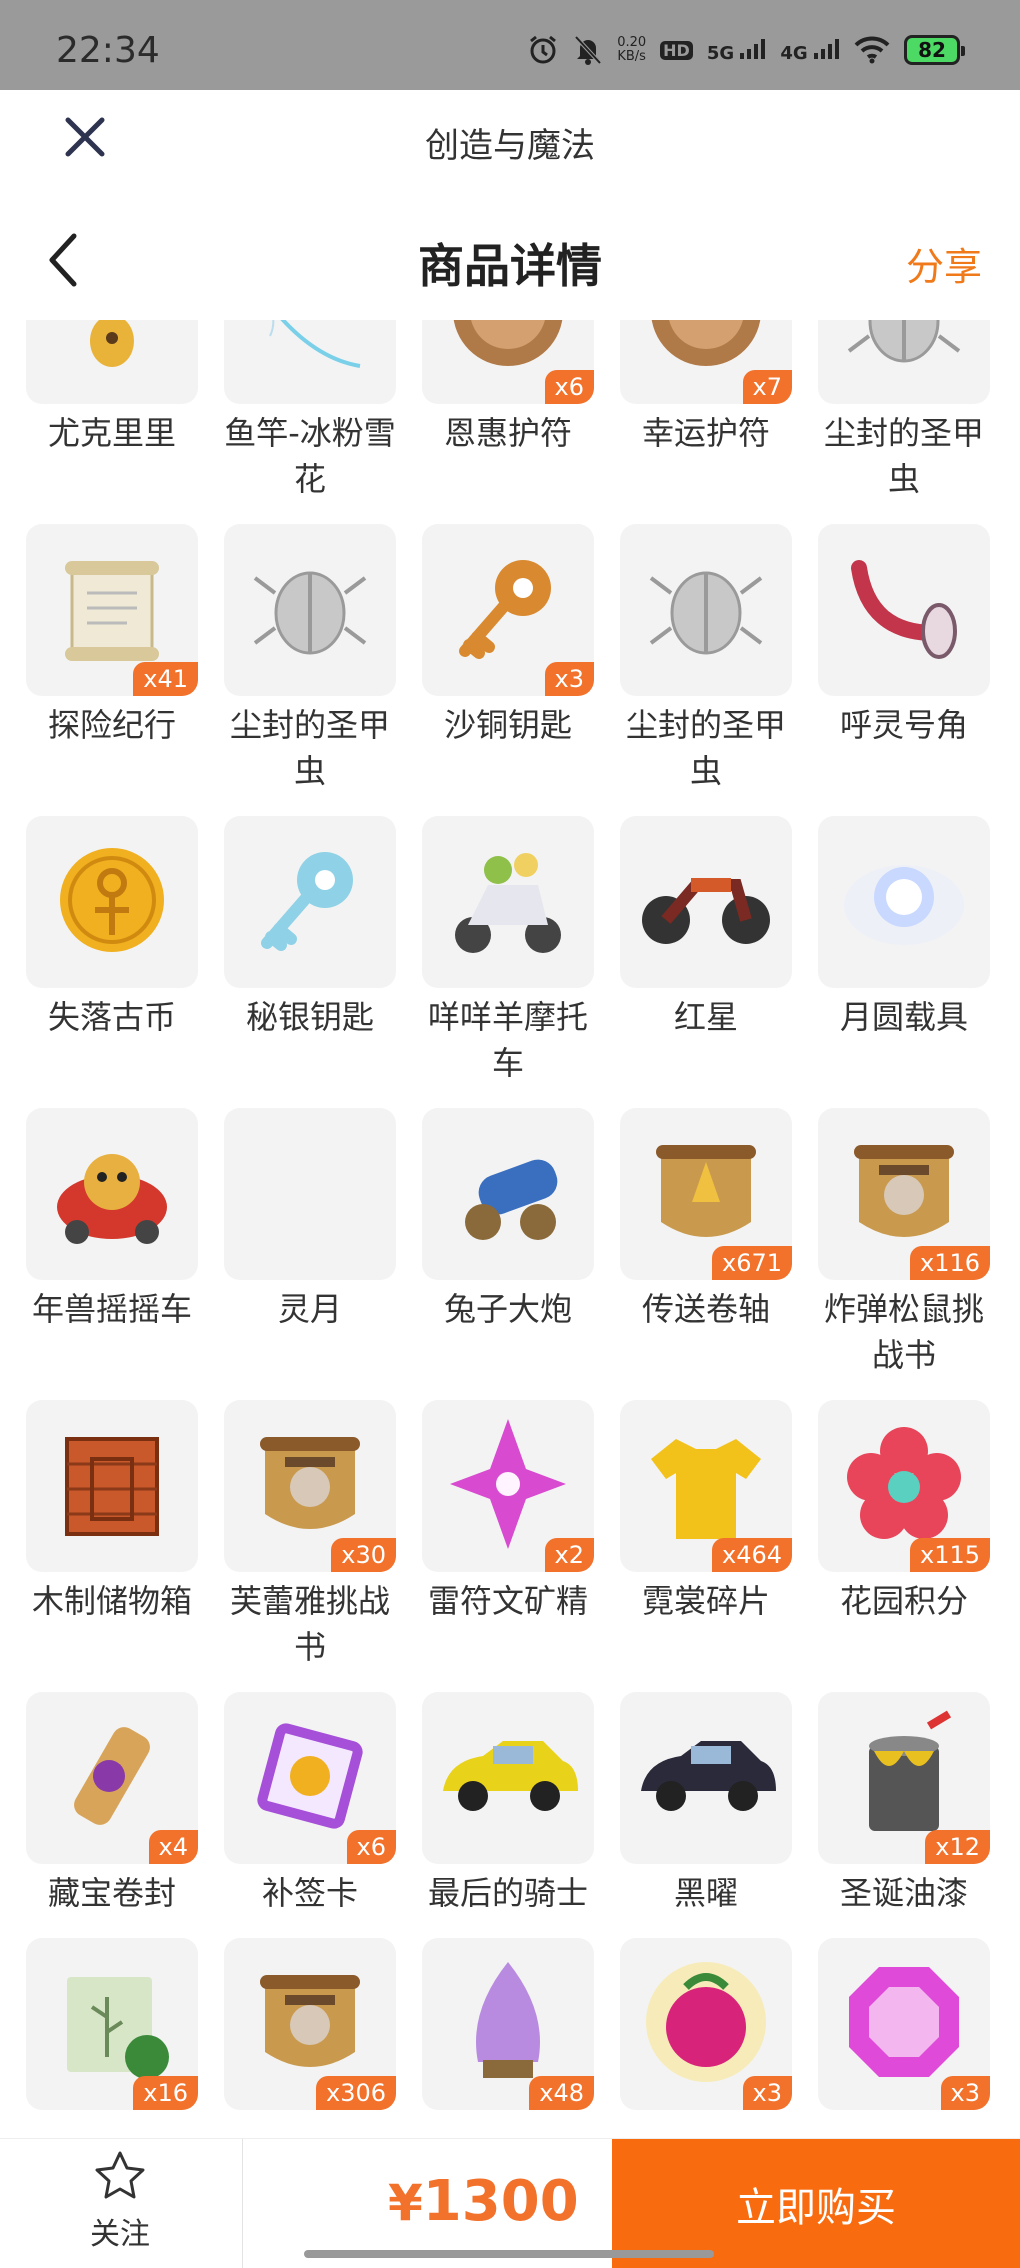  I want to click on item-cell: x3 沙铜钥匙, so click(508, 636).